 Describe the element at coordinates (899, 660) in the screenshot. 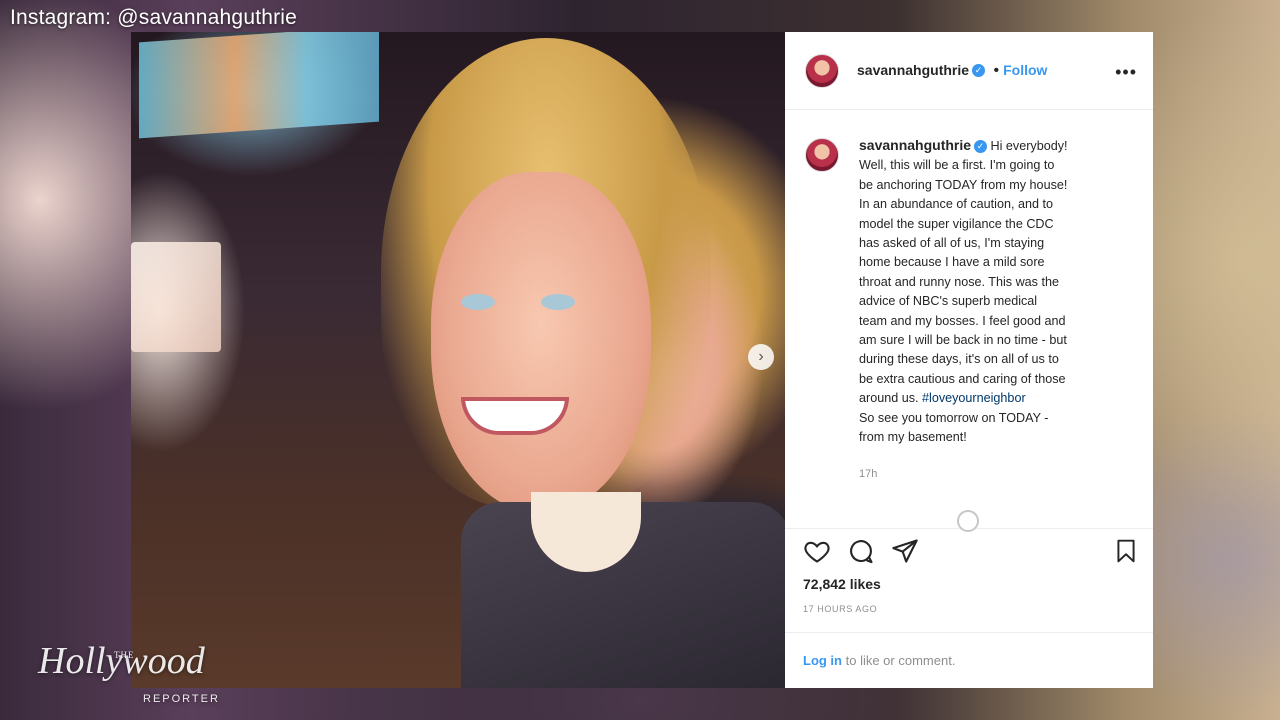

I see `login-prompt-rest: to like or comment.` at that location.